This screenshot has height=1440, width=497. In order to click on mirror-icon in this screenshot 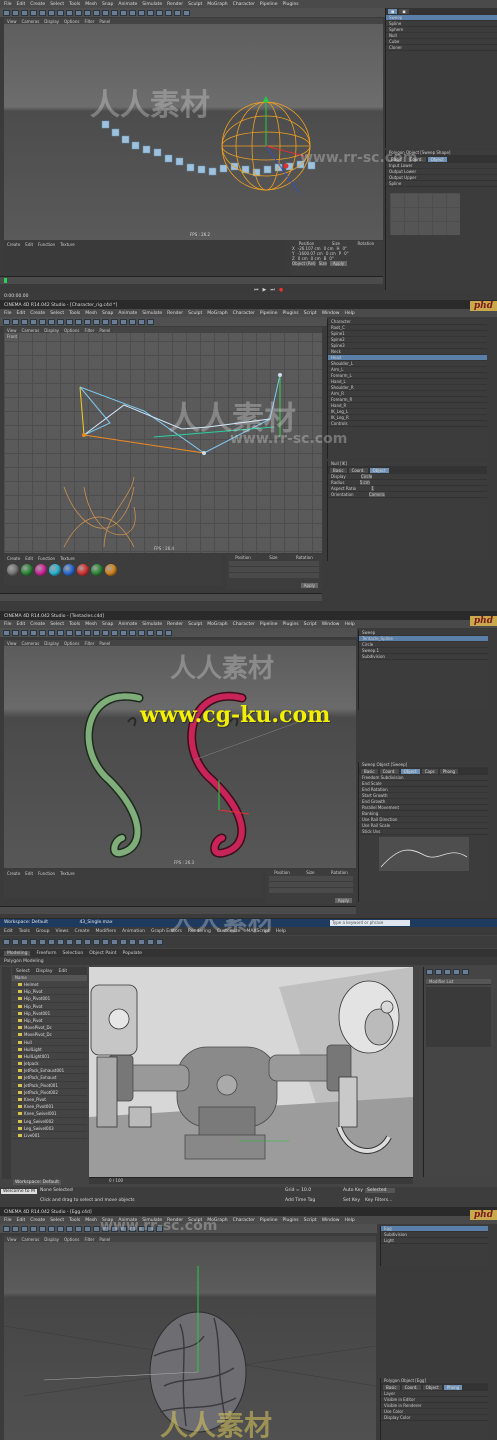, I will do `click(105, 942)`.